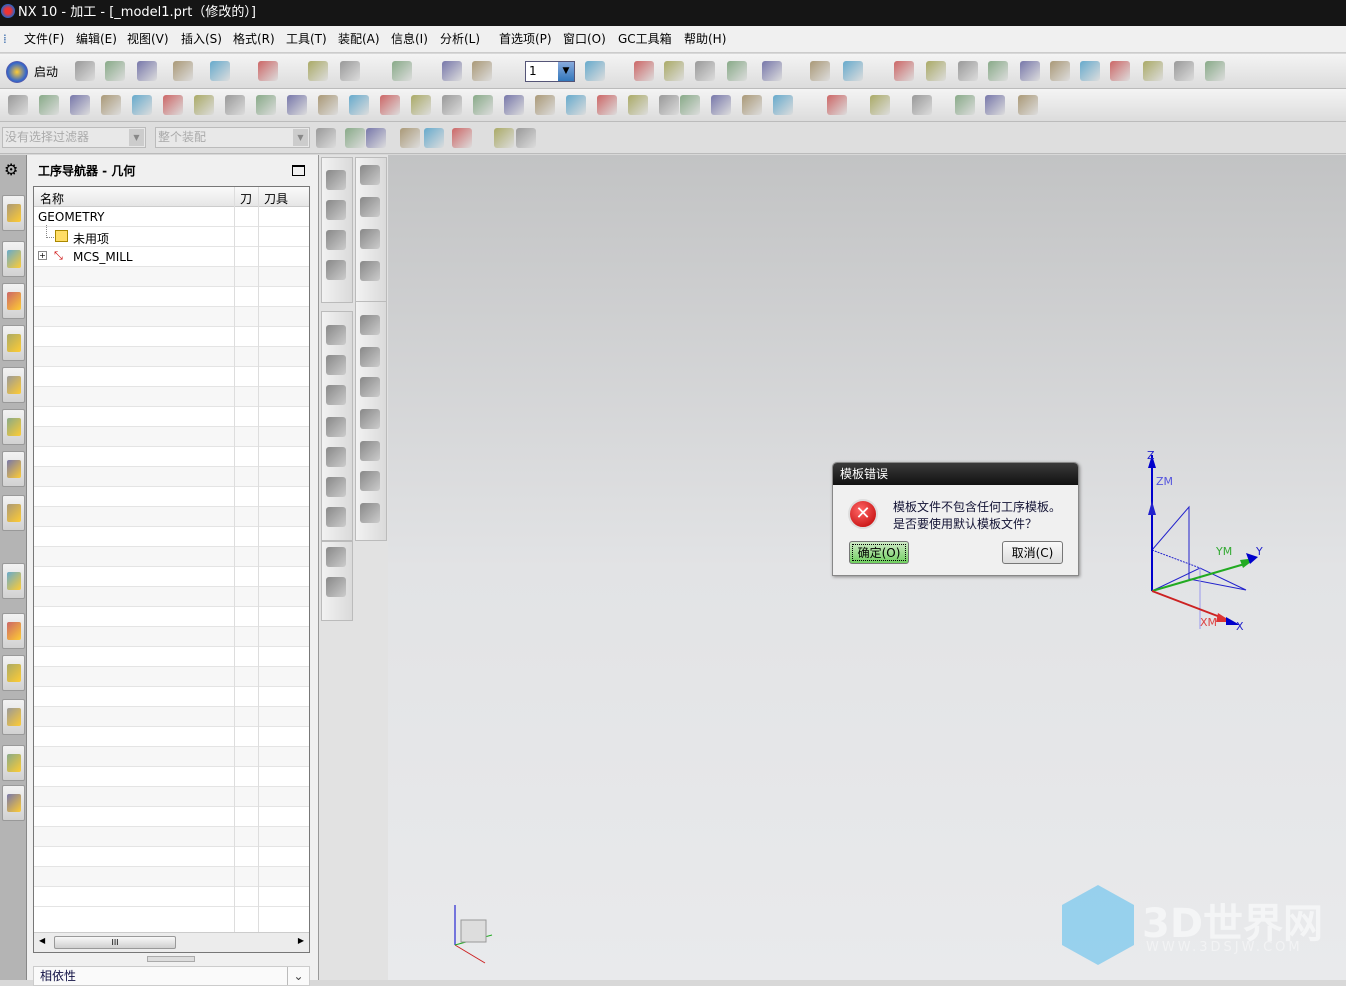 The height and width of the screenshot is (986, 1346). I want to click on menu-window: 窗口(O), so click(584, 39).